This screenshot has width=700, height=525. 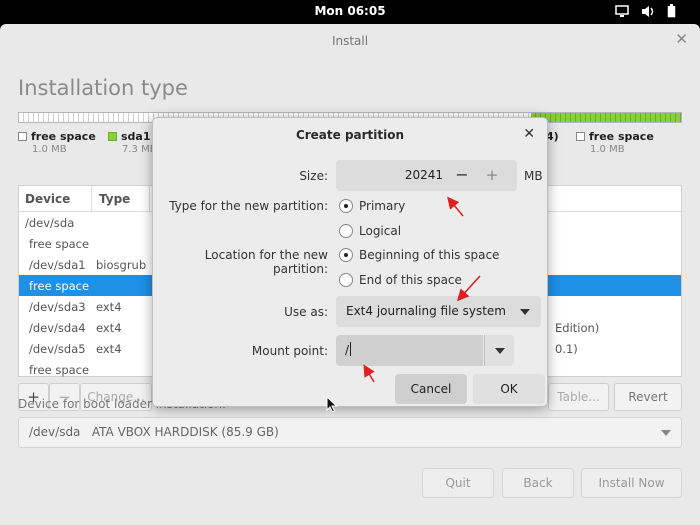 I want to click on use-as-value: Ext4 journaling file system, so click(x=426, y=311).